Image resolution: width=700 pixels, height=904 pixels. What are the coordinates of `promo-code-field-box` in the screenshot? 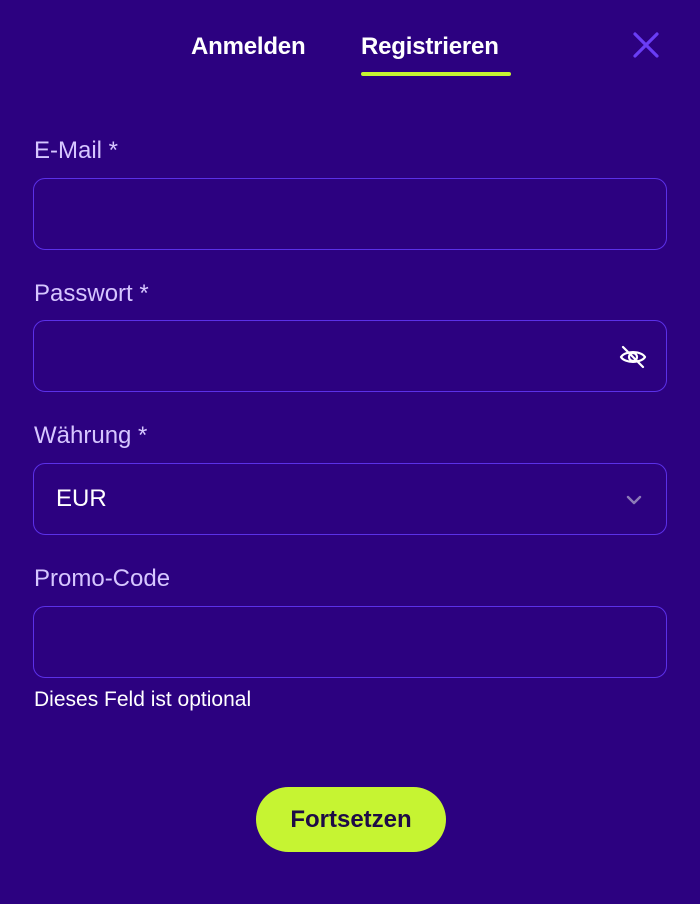 It's located at (350, 642).